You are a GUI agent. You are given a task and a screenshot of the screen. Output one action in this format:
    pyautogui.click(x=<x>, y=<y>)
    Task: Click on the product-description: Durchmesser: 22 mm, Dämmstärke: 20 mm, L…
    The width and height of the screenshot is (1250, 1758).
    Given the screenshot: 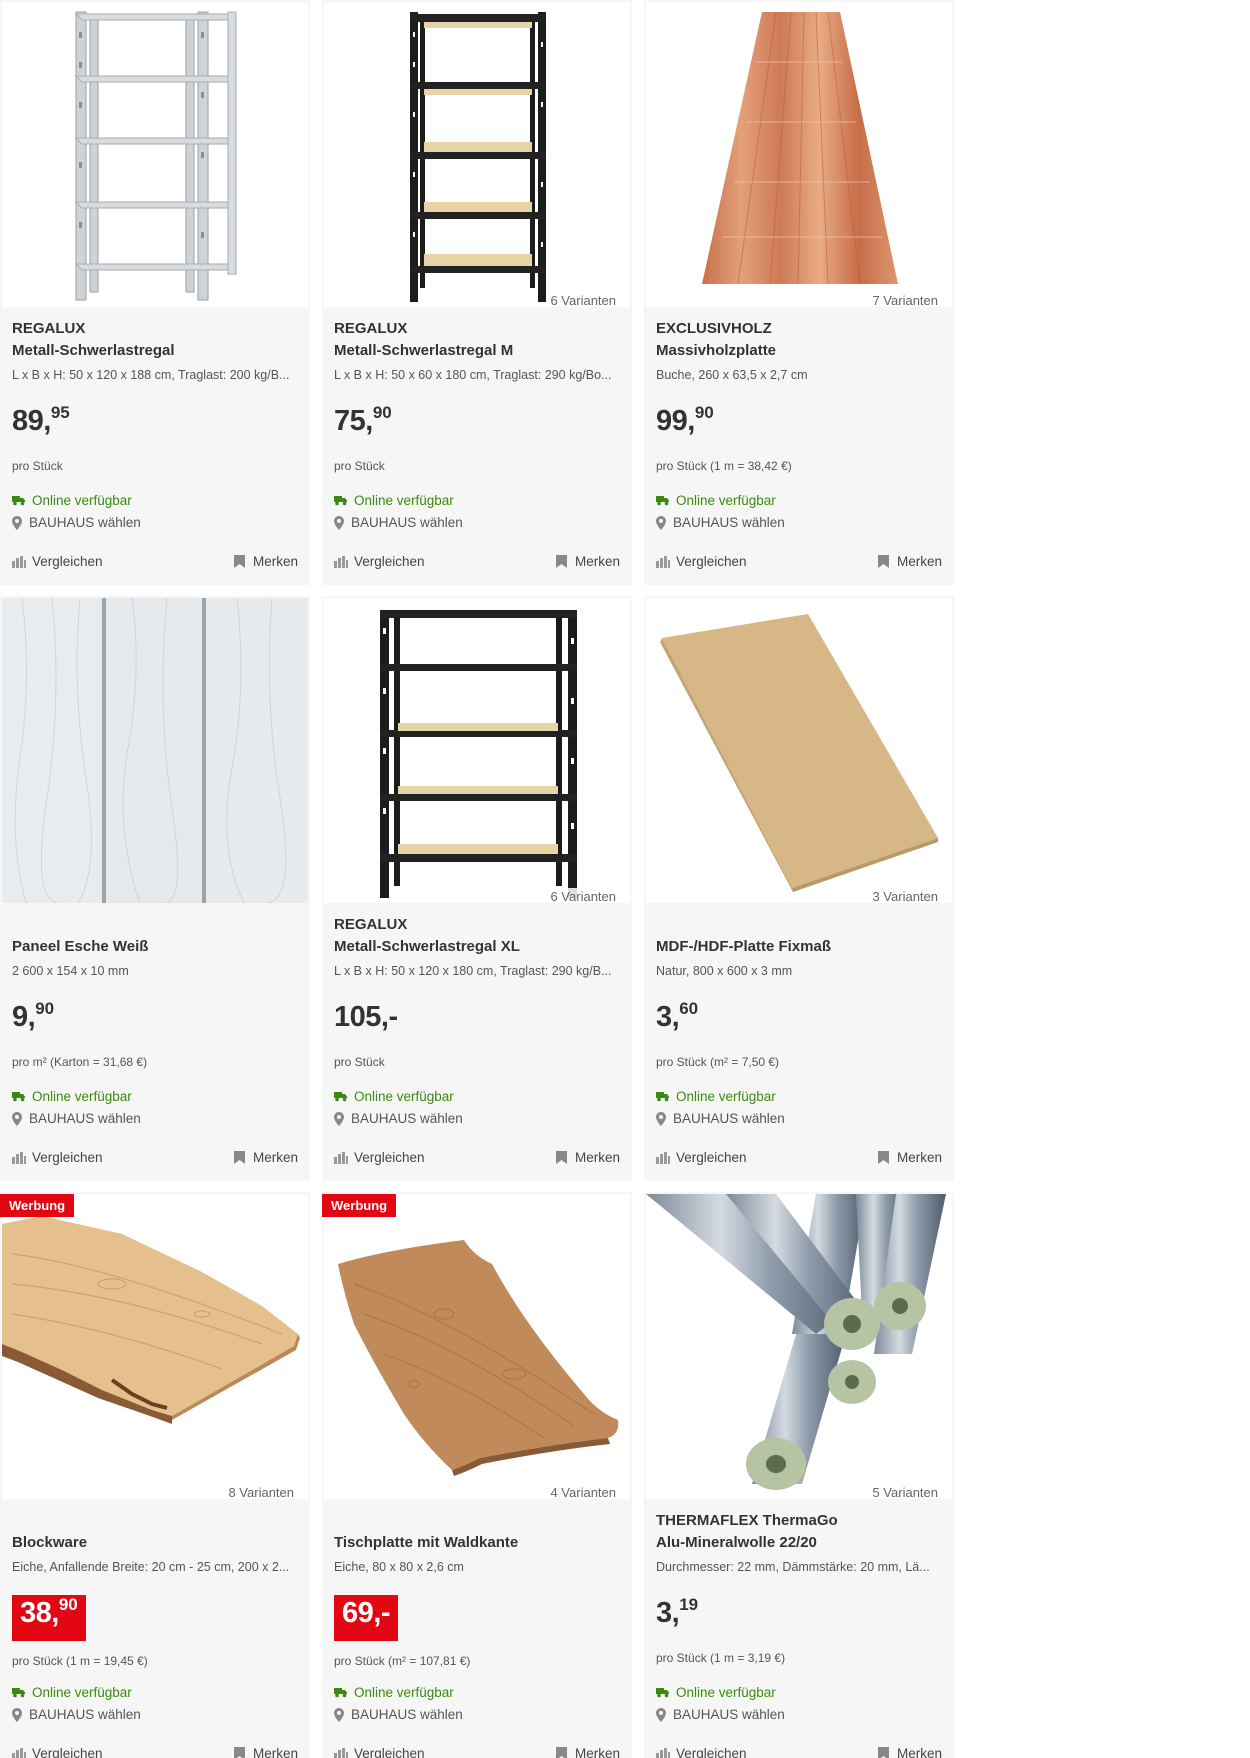 What is the action you would take?
    pyautogui.click(x=793, y=1567)
    